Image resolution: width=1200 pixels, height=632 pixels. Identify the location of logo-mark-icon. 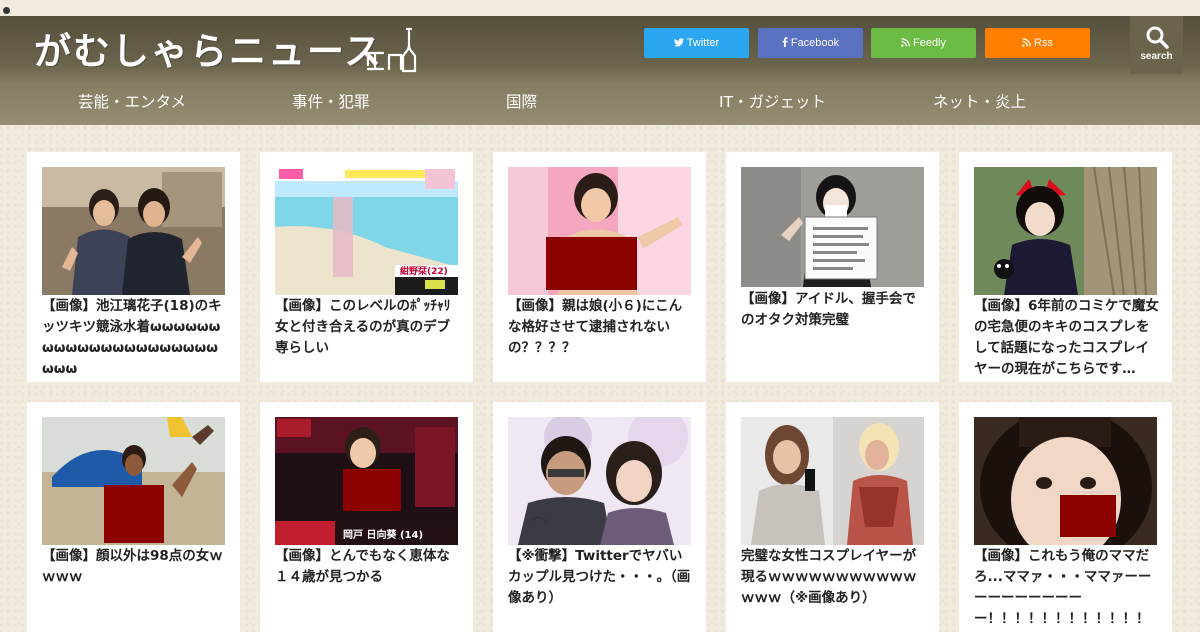
(391, 50).